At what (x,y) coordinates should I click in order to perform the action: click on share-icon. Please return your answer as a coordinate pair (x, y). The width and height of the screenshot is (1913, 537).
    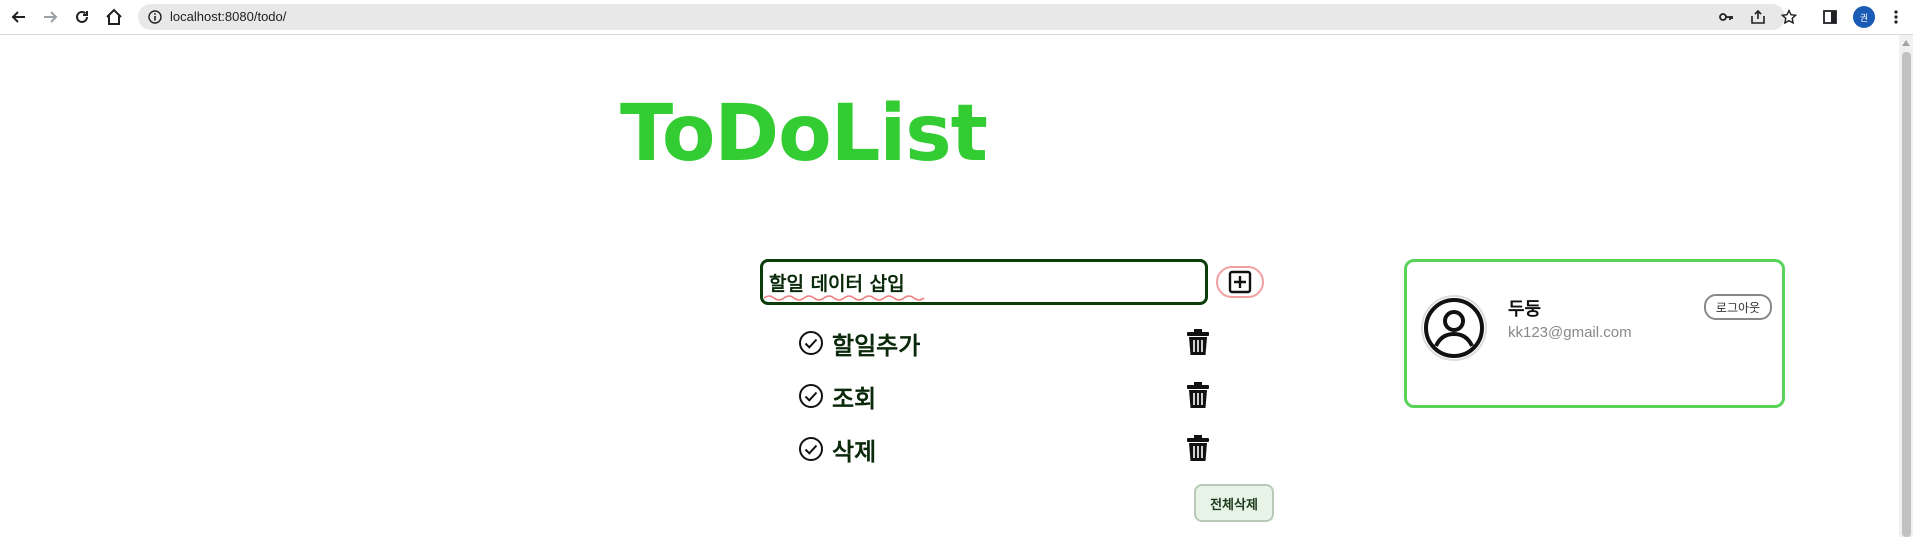
    Looking at the image, I should click on (1758, 17).